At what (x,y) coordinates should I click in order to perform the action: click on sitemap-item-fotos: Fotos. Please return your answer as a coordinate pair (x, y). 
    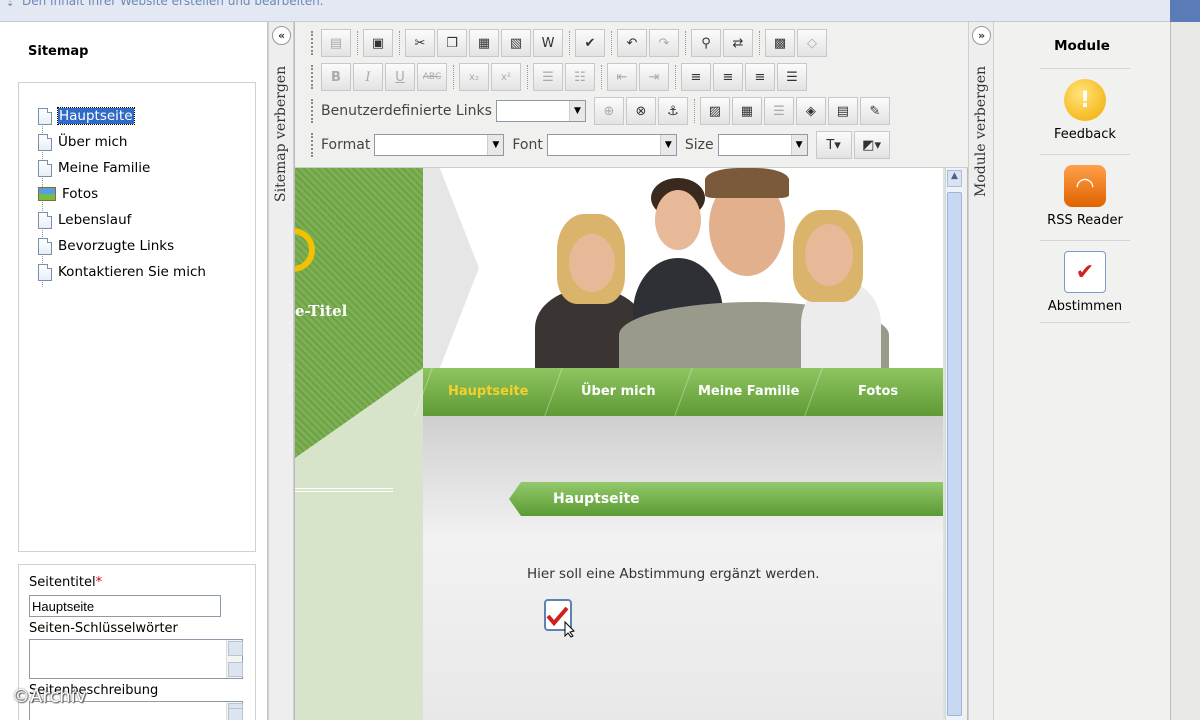
    Looking at the image, I should click on (68, 194).